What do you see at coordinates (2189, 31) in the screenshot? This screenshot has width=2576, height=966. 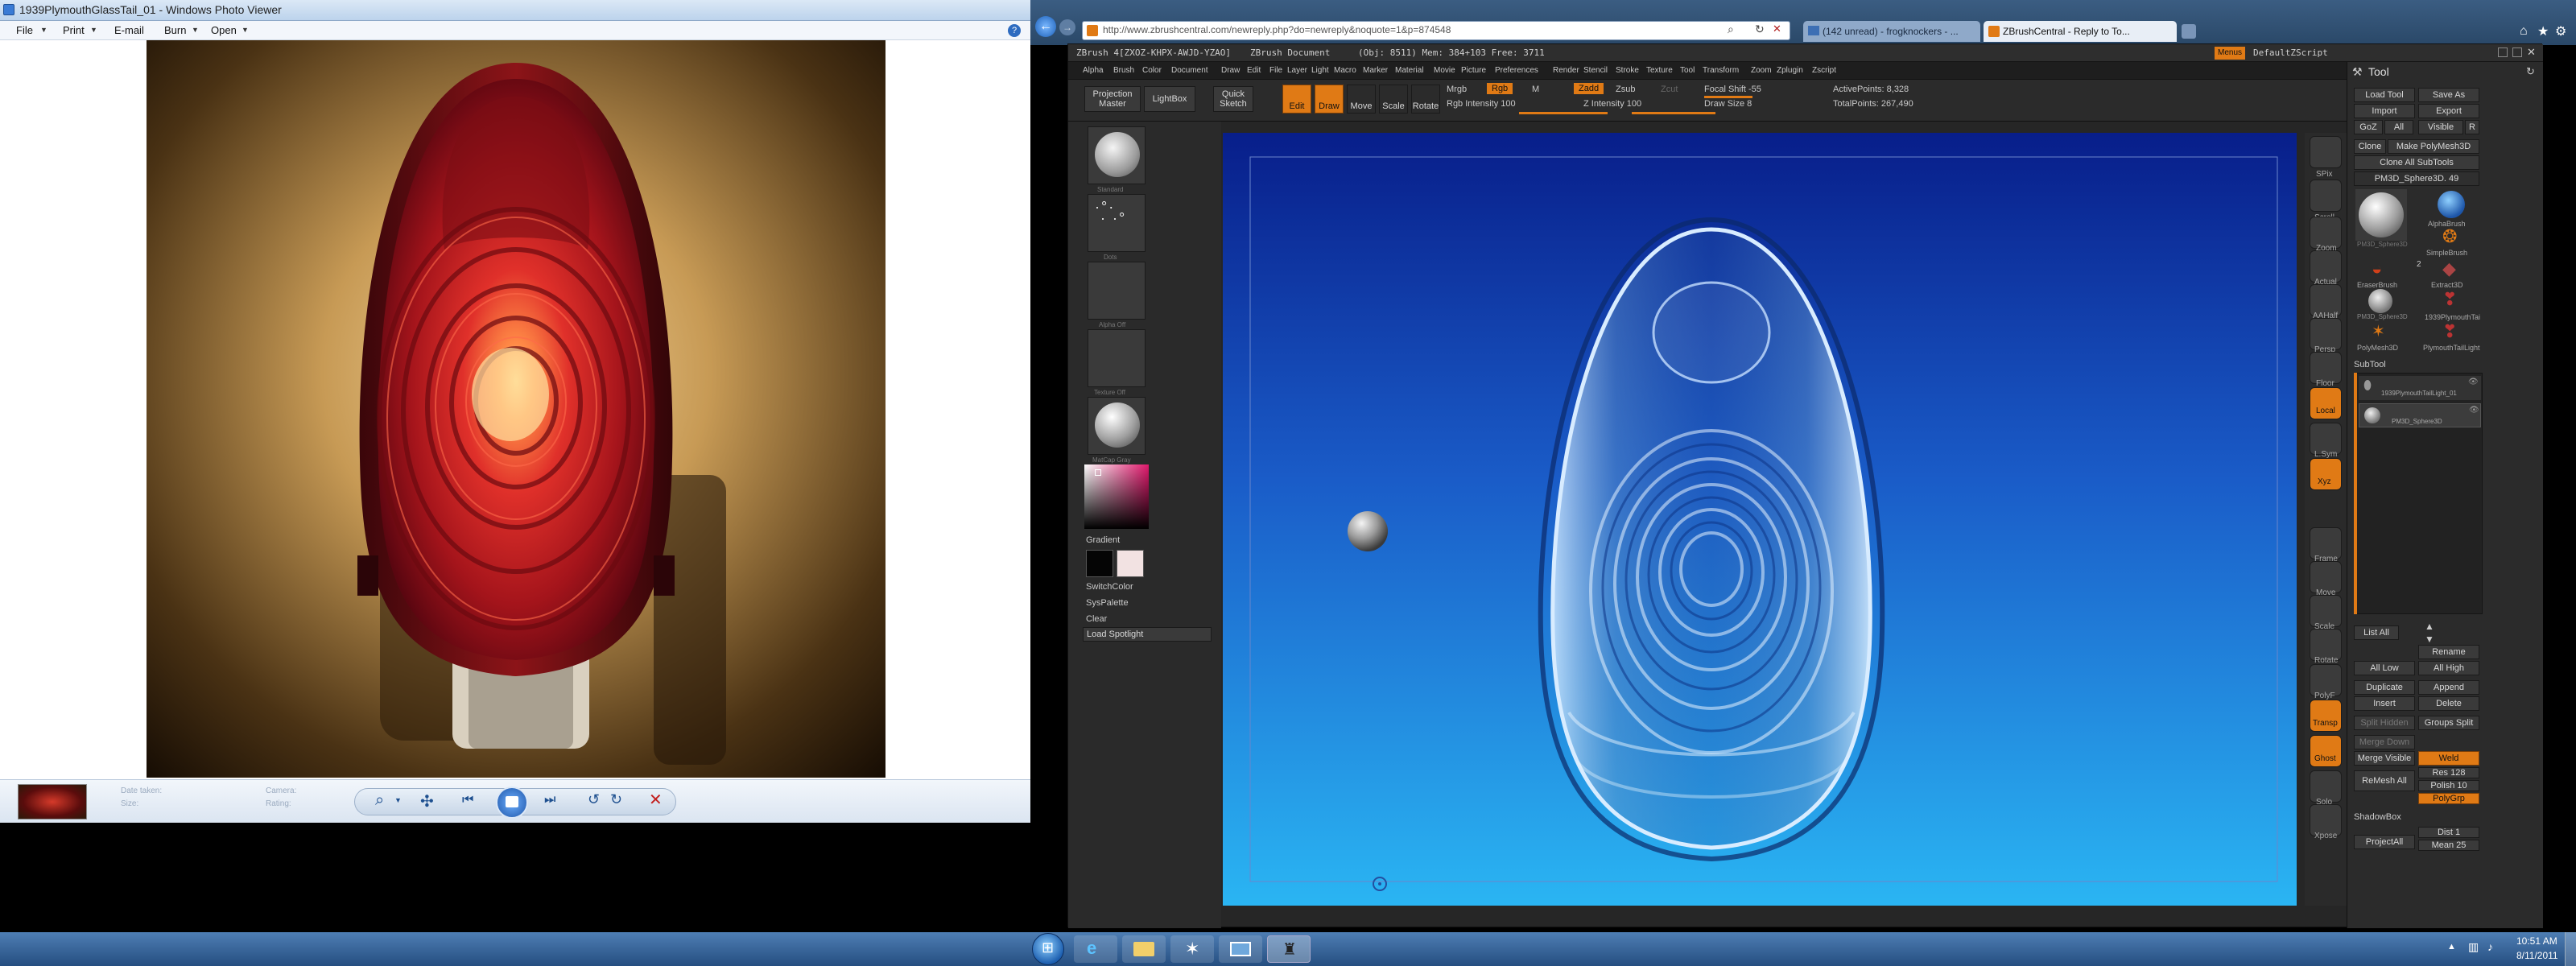 I see `new-tab-button` at bounding box center [2189, 31].